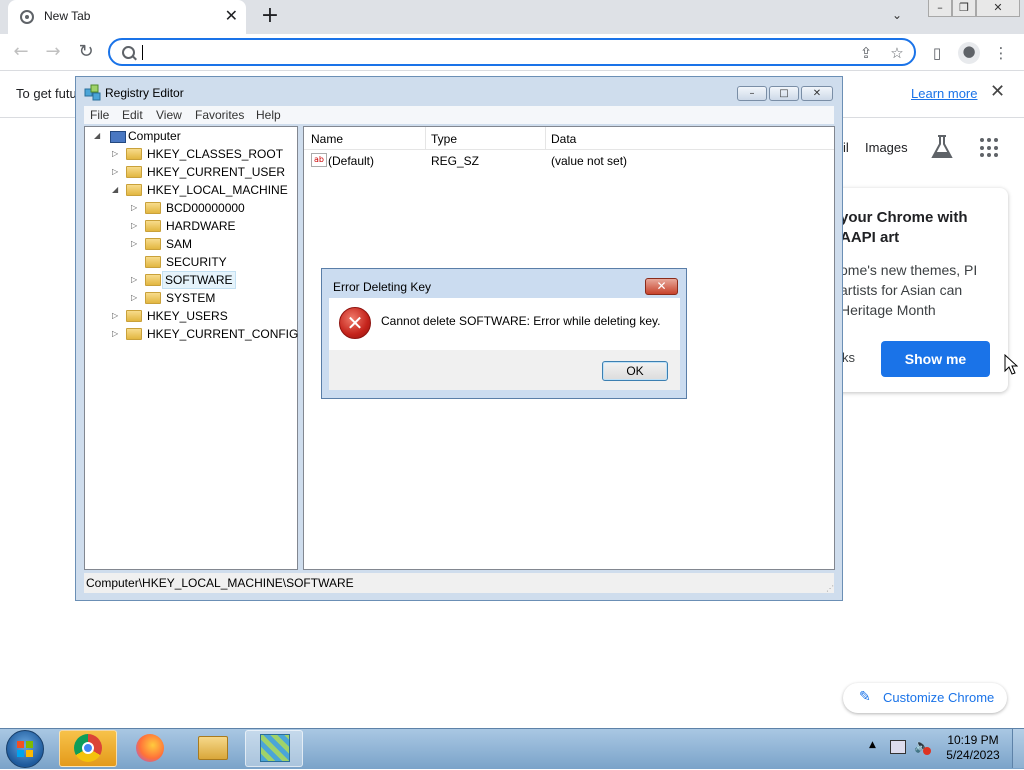 The width and height of the screenshot is (1024, 770). I want to click on regedit-close-button: ✕, so click(817, 93).